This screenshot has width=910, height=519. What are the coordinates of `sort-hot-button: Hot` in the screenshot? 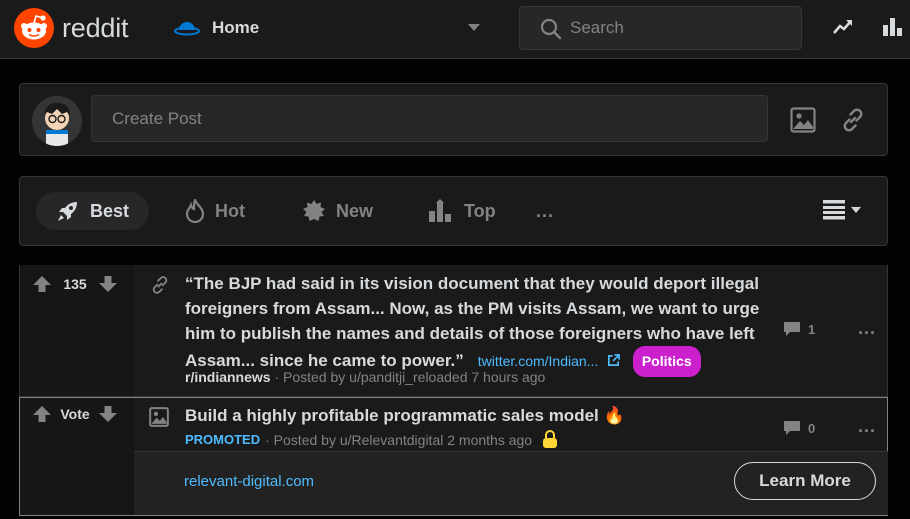 It's located at (215, 211).